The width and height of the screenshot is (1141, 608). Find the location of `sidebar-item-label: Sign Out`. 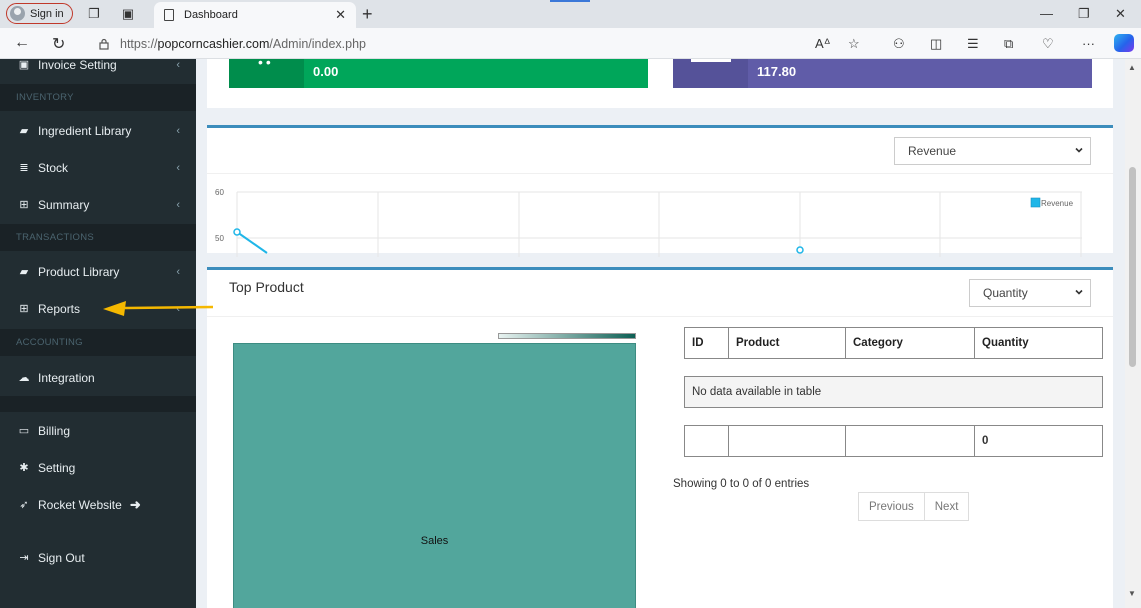

sidebar-item-label: Sign Out is located at coordinates (61, 557).